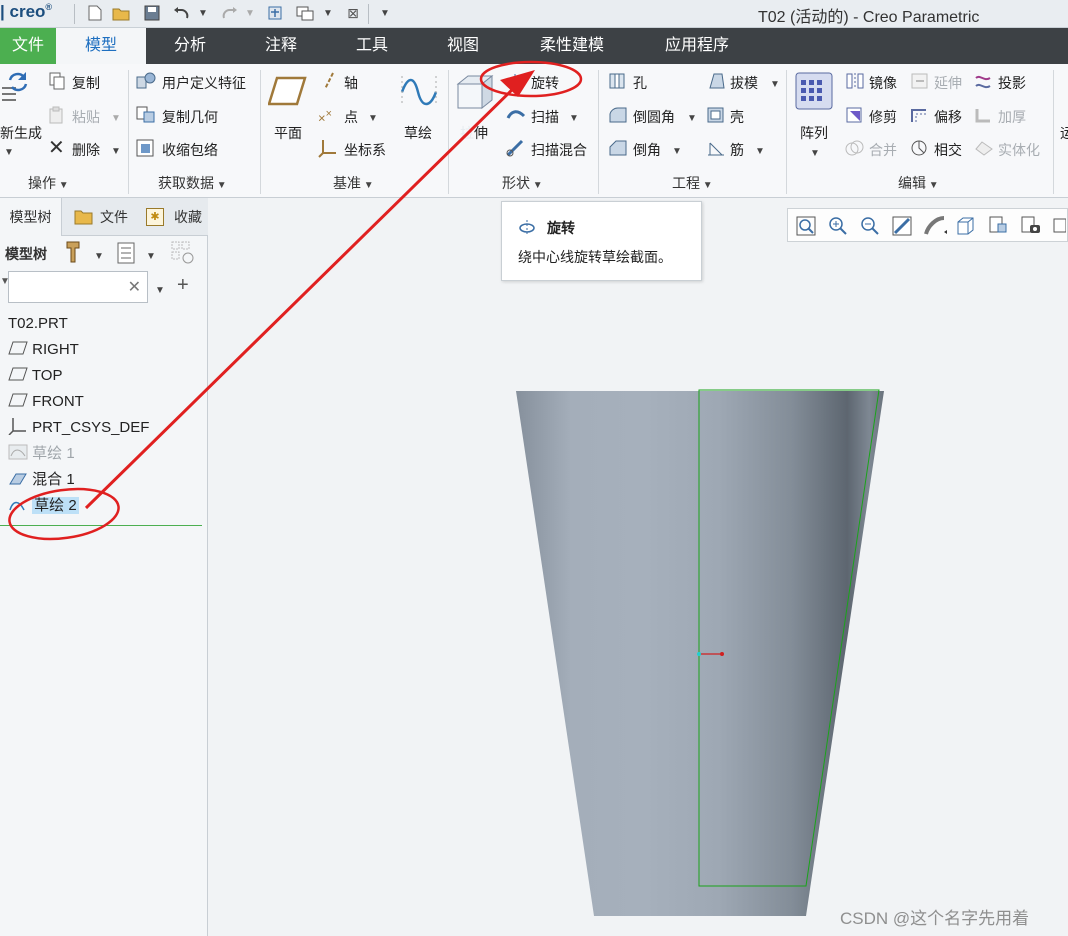 This screenshot has width=1068, height=936. What do you see at coordinates (595, 257) in the screenshot?
I see `tooltip-description: 绕中心线旋转草绘截面。` at bounding box center [595, 257].